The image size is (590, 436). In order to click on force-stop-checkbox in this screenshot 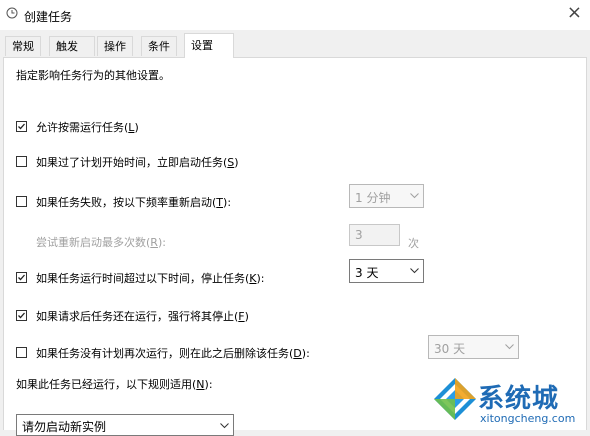, I will do `click(21, 315)`.